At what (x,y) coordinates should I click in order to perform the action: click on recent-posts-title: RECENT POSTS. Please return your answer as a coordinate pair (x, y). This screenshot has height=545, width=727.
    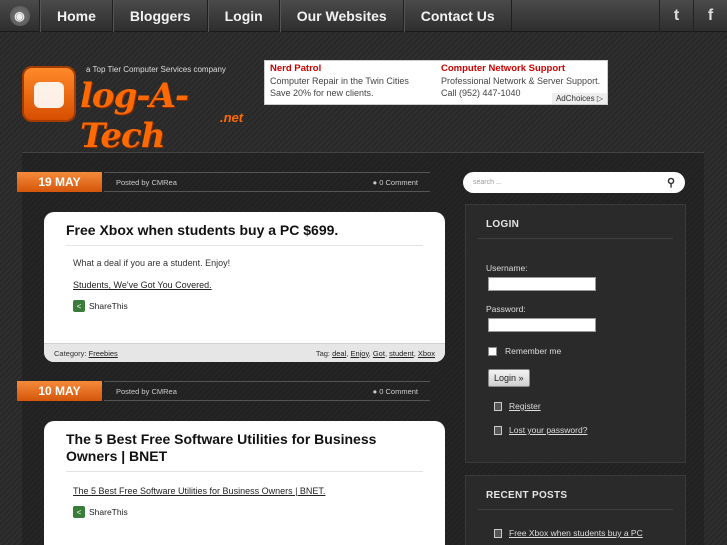
    Looking at the image, I should click on (527, 495).